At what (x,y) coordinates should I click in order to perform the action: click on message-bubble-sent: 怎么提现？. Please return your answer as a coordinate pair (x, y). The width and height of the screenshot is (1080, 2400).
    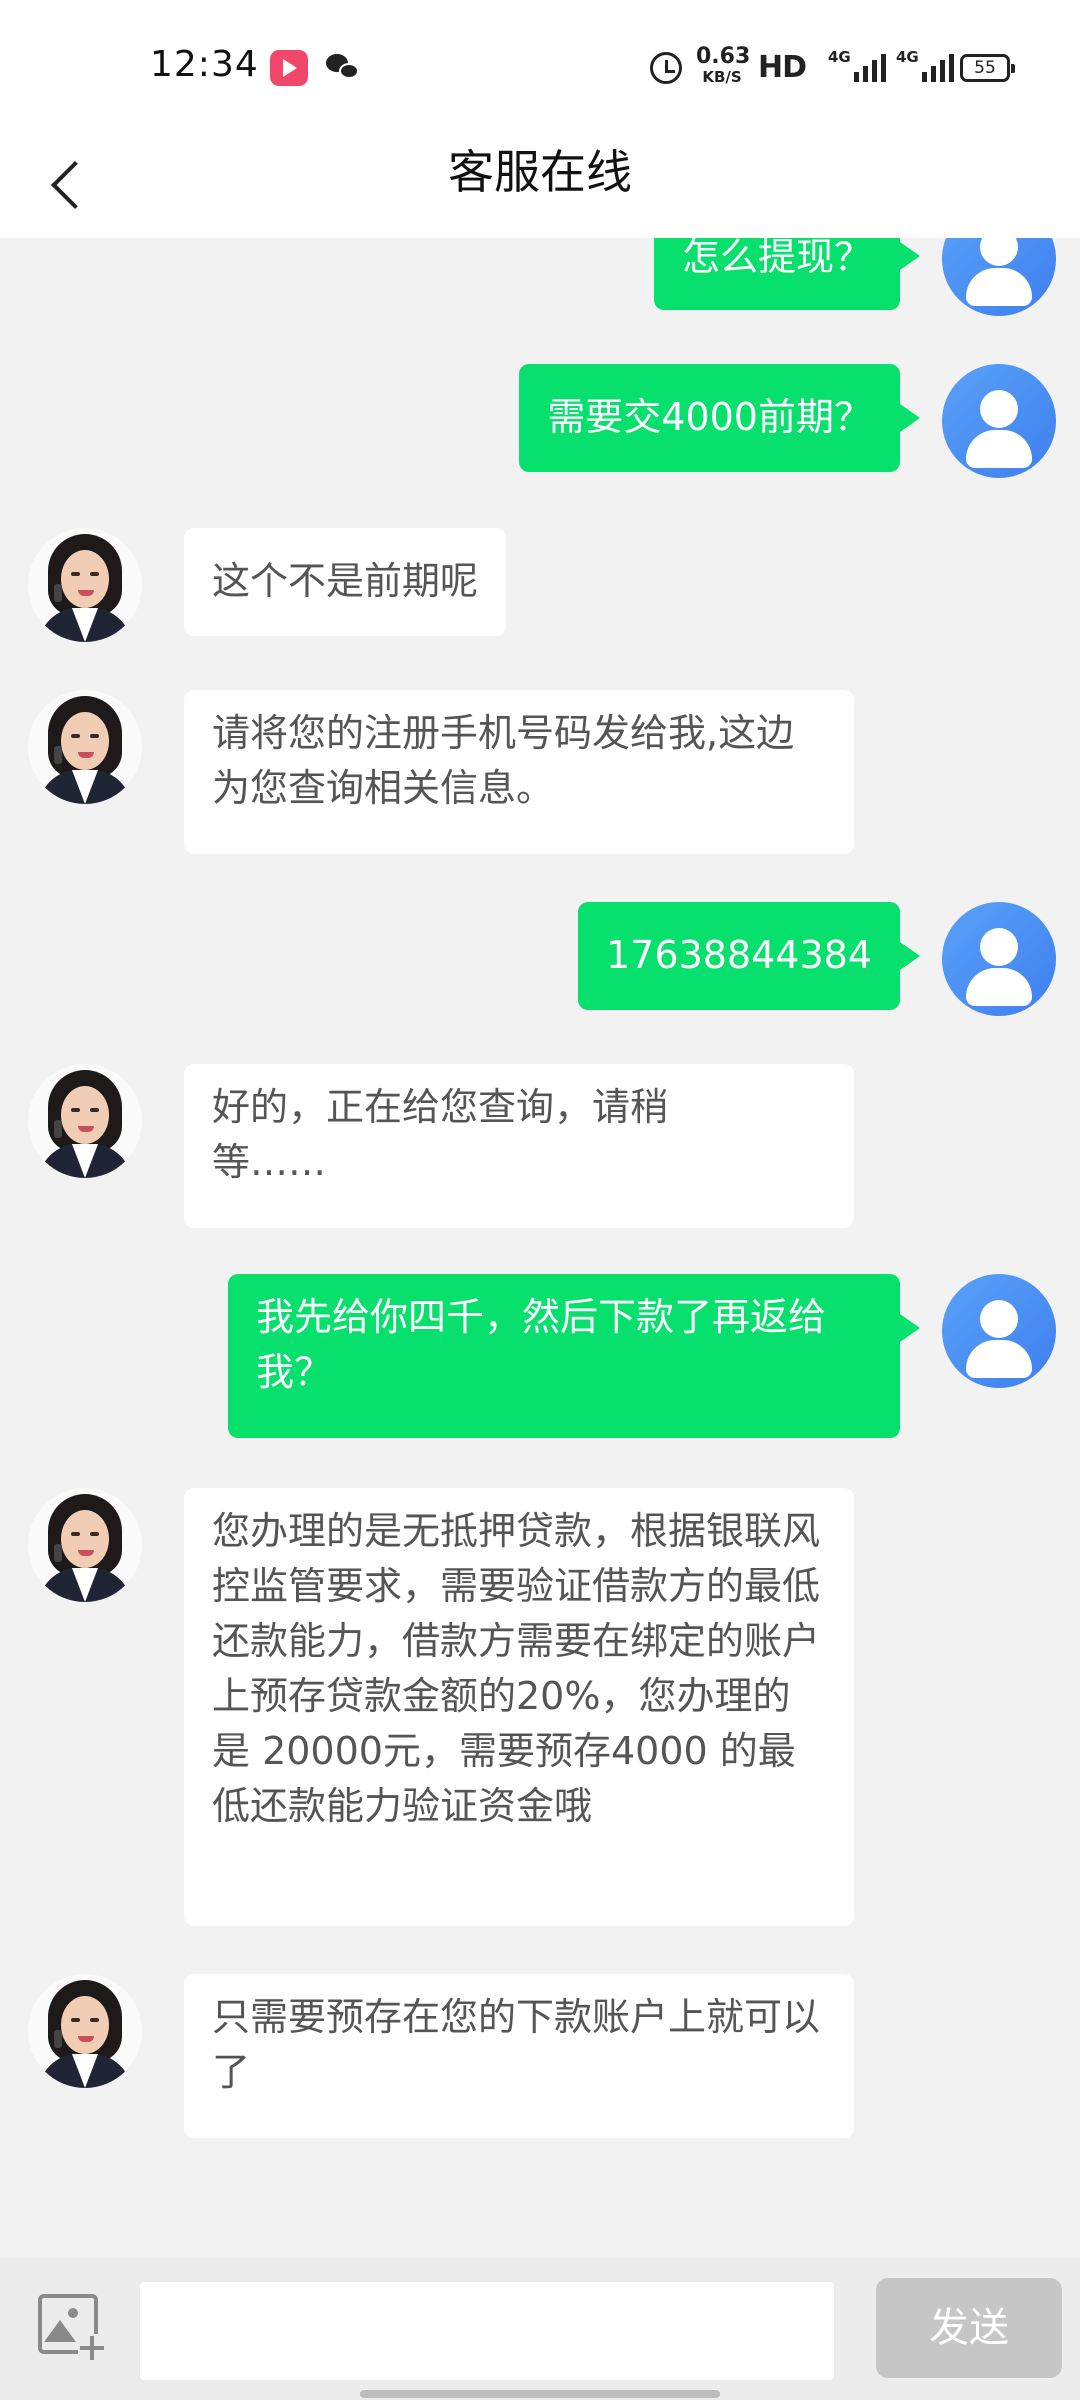
    Looking at the image, I should click on (787, 274).